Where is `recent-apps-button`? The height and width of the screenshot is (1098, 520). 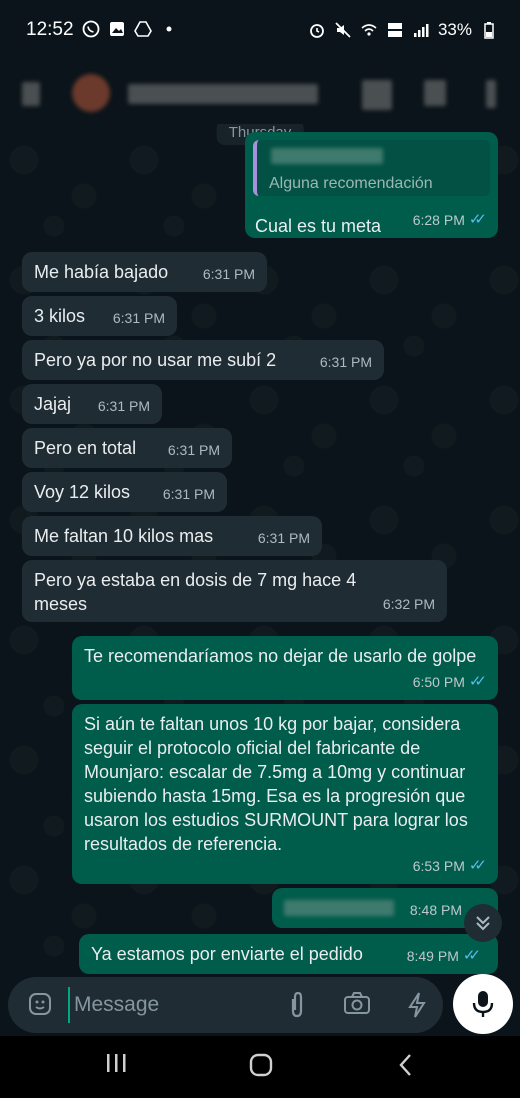 recent-apps-button is located at coordinates (116, 1067).